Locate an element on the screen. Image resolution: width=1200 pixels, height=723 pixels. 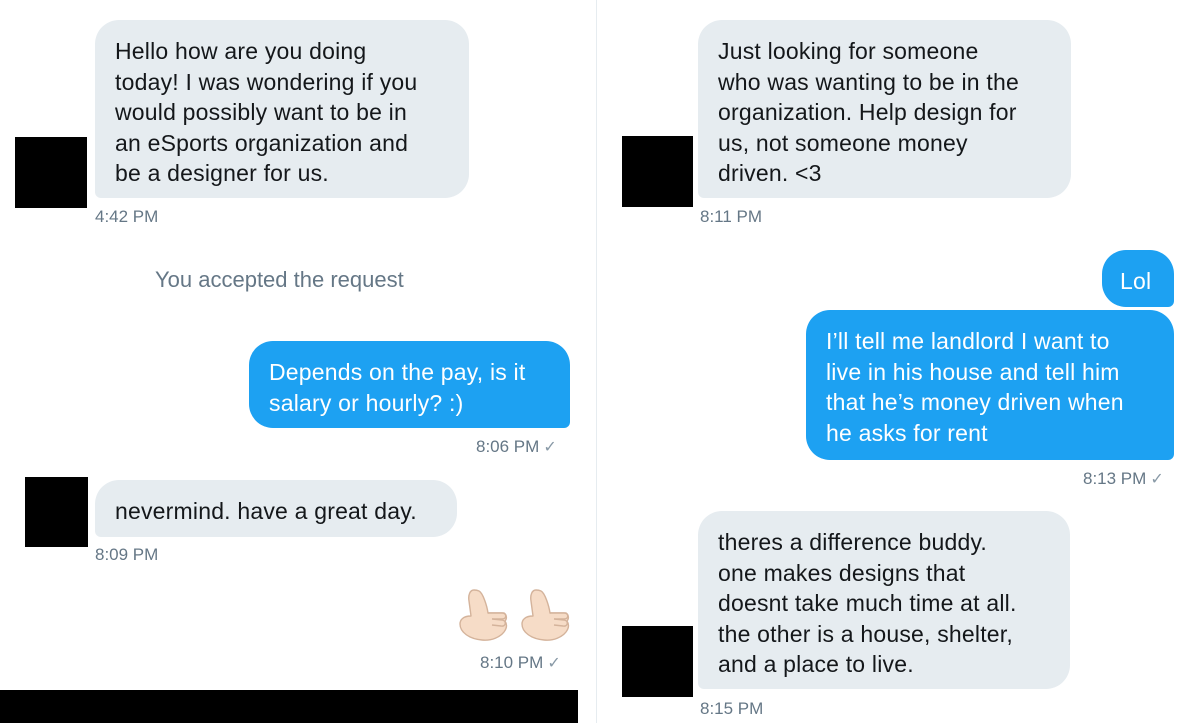
outgoing-message: Lol is located at coordinates (1138, 278).